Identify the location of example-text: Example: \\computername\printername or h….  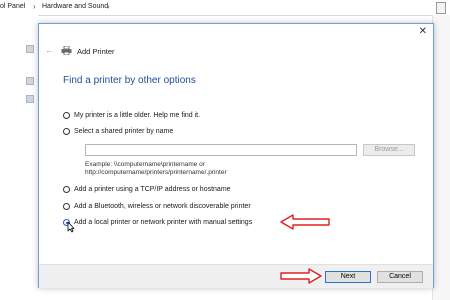
(156, 169).